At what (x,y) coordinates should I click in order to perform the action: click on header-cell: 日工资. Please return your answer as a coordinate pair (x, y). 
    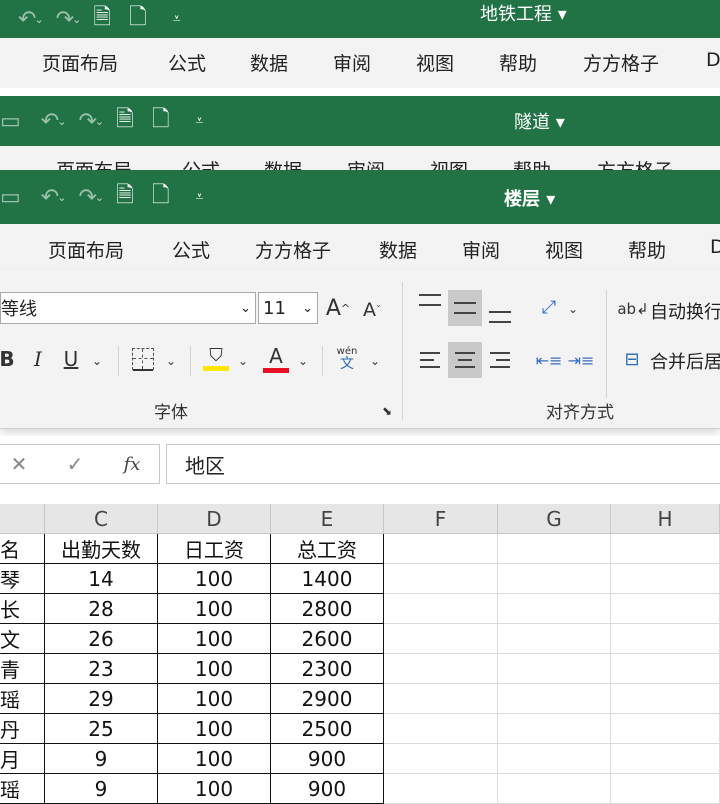
    Looking at the image, I should click on (214, 549).